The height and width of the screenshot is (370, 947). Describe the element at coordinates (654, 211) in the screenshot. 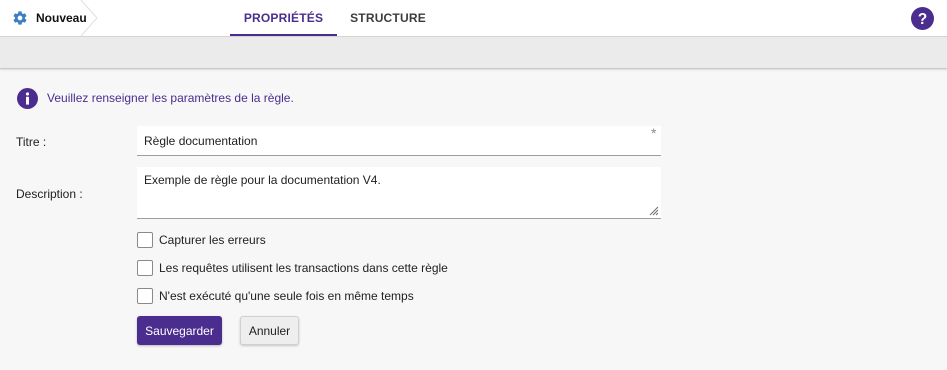

I see `resize-handle-icon` at that location.